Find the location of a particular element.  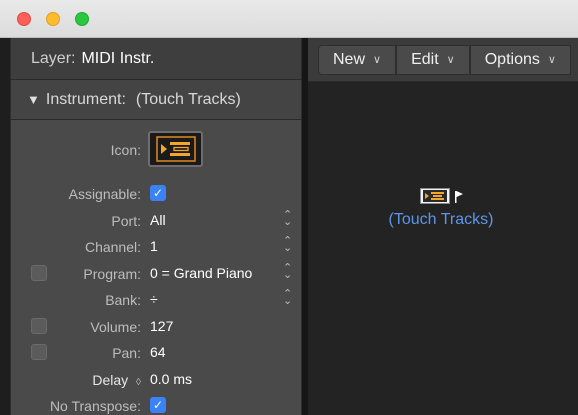

bank-label: Bank: is located at coordinates (123, 300).